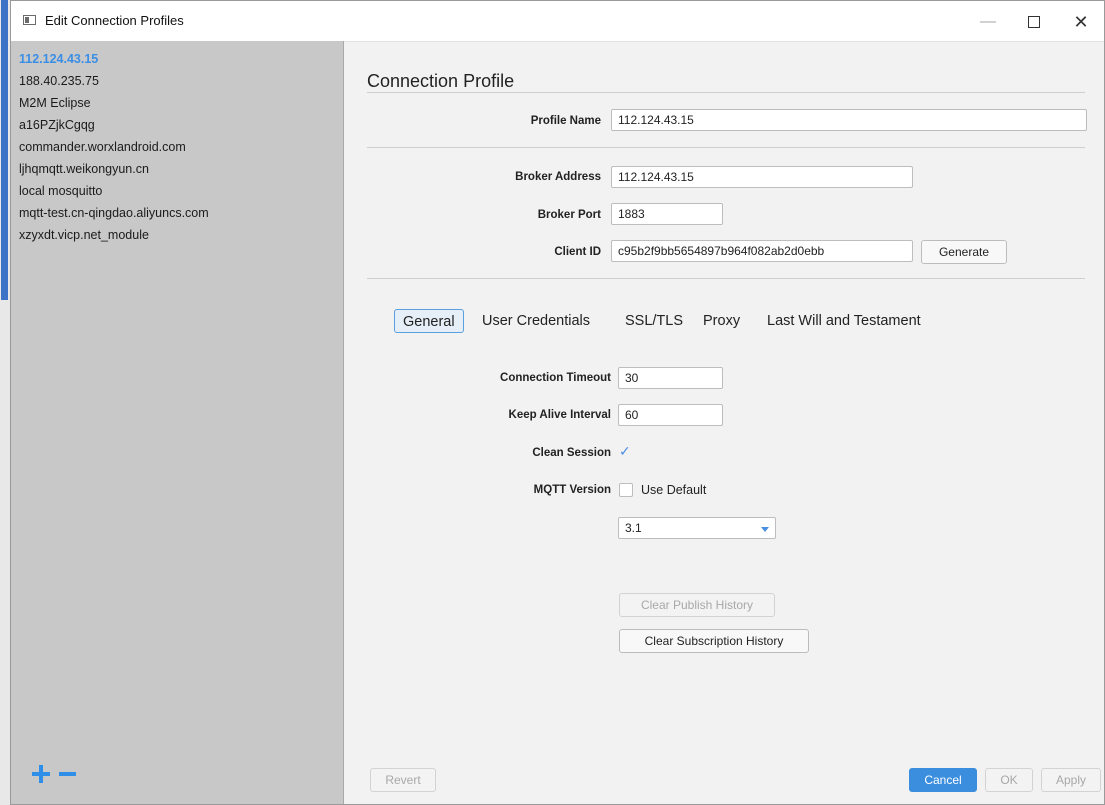  What do you see at coordinates (557, 21) in the screenshot?
I see `title-bar: Edit Connection Profiles — ✕` at bounding box center [557, 21].